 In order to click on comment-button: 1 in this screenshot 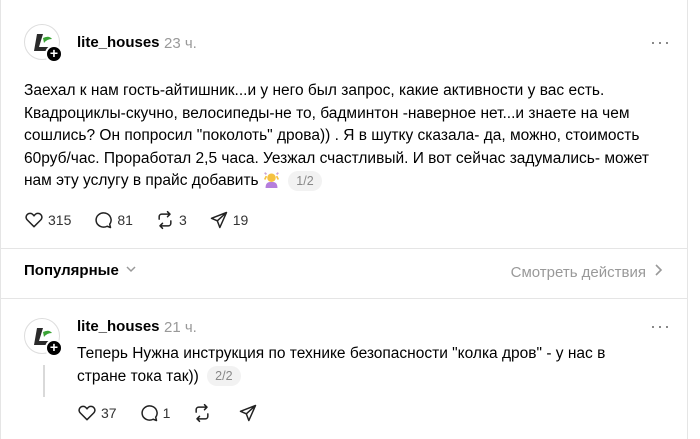, I will do `click(155, 413)`.